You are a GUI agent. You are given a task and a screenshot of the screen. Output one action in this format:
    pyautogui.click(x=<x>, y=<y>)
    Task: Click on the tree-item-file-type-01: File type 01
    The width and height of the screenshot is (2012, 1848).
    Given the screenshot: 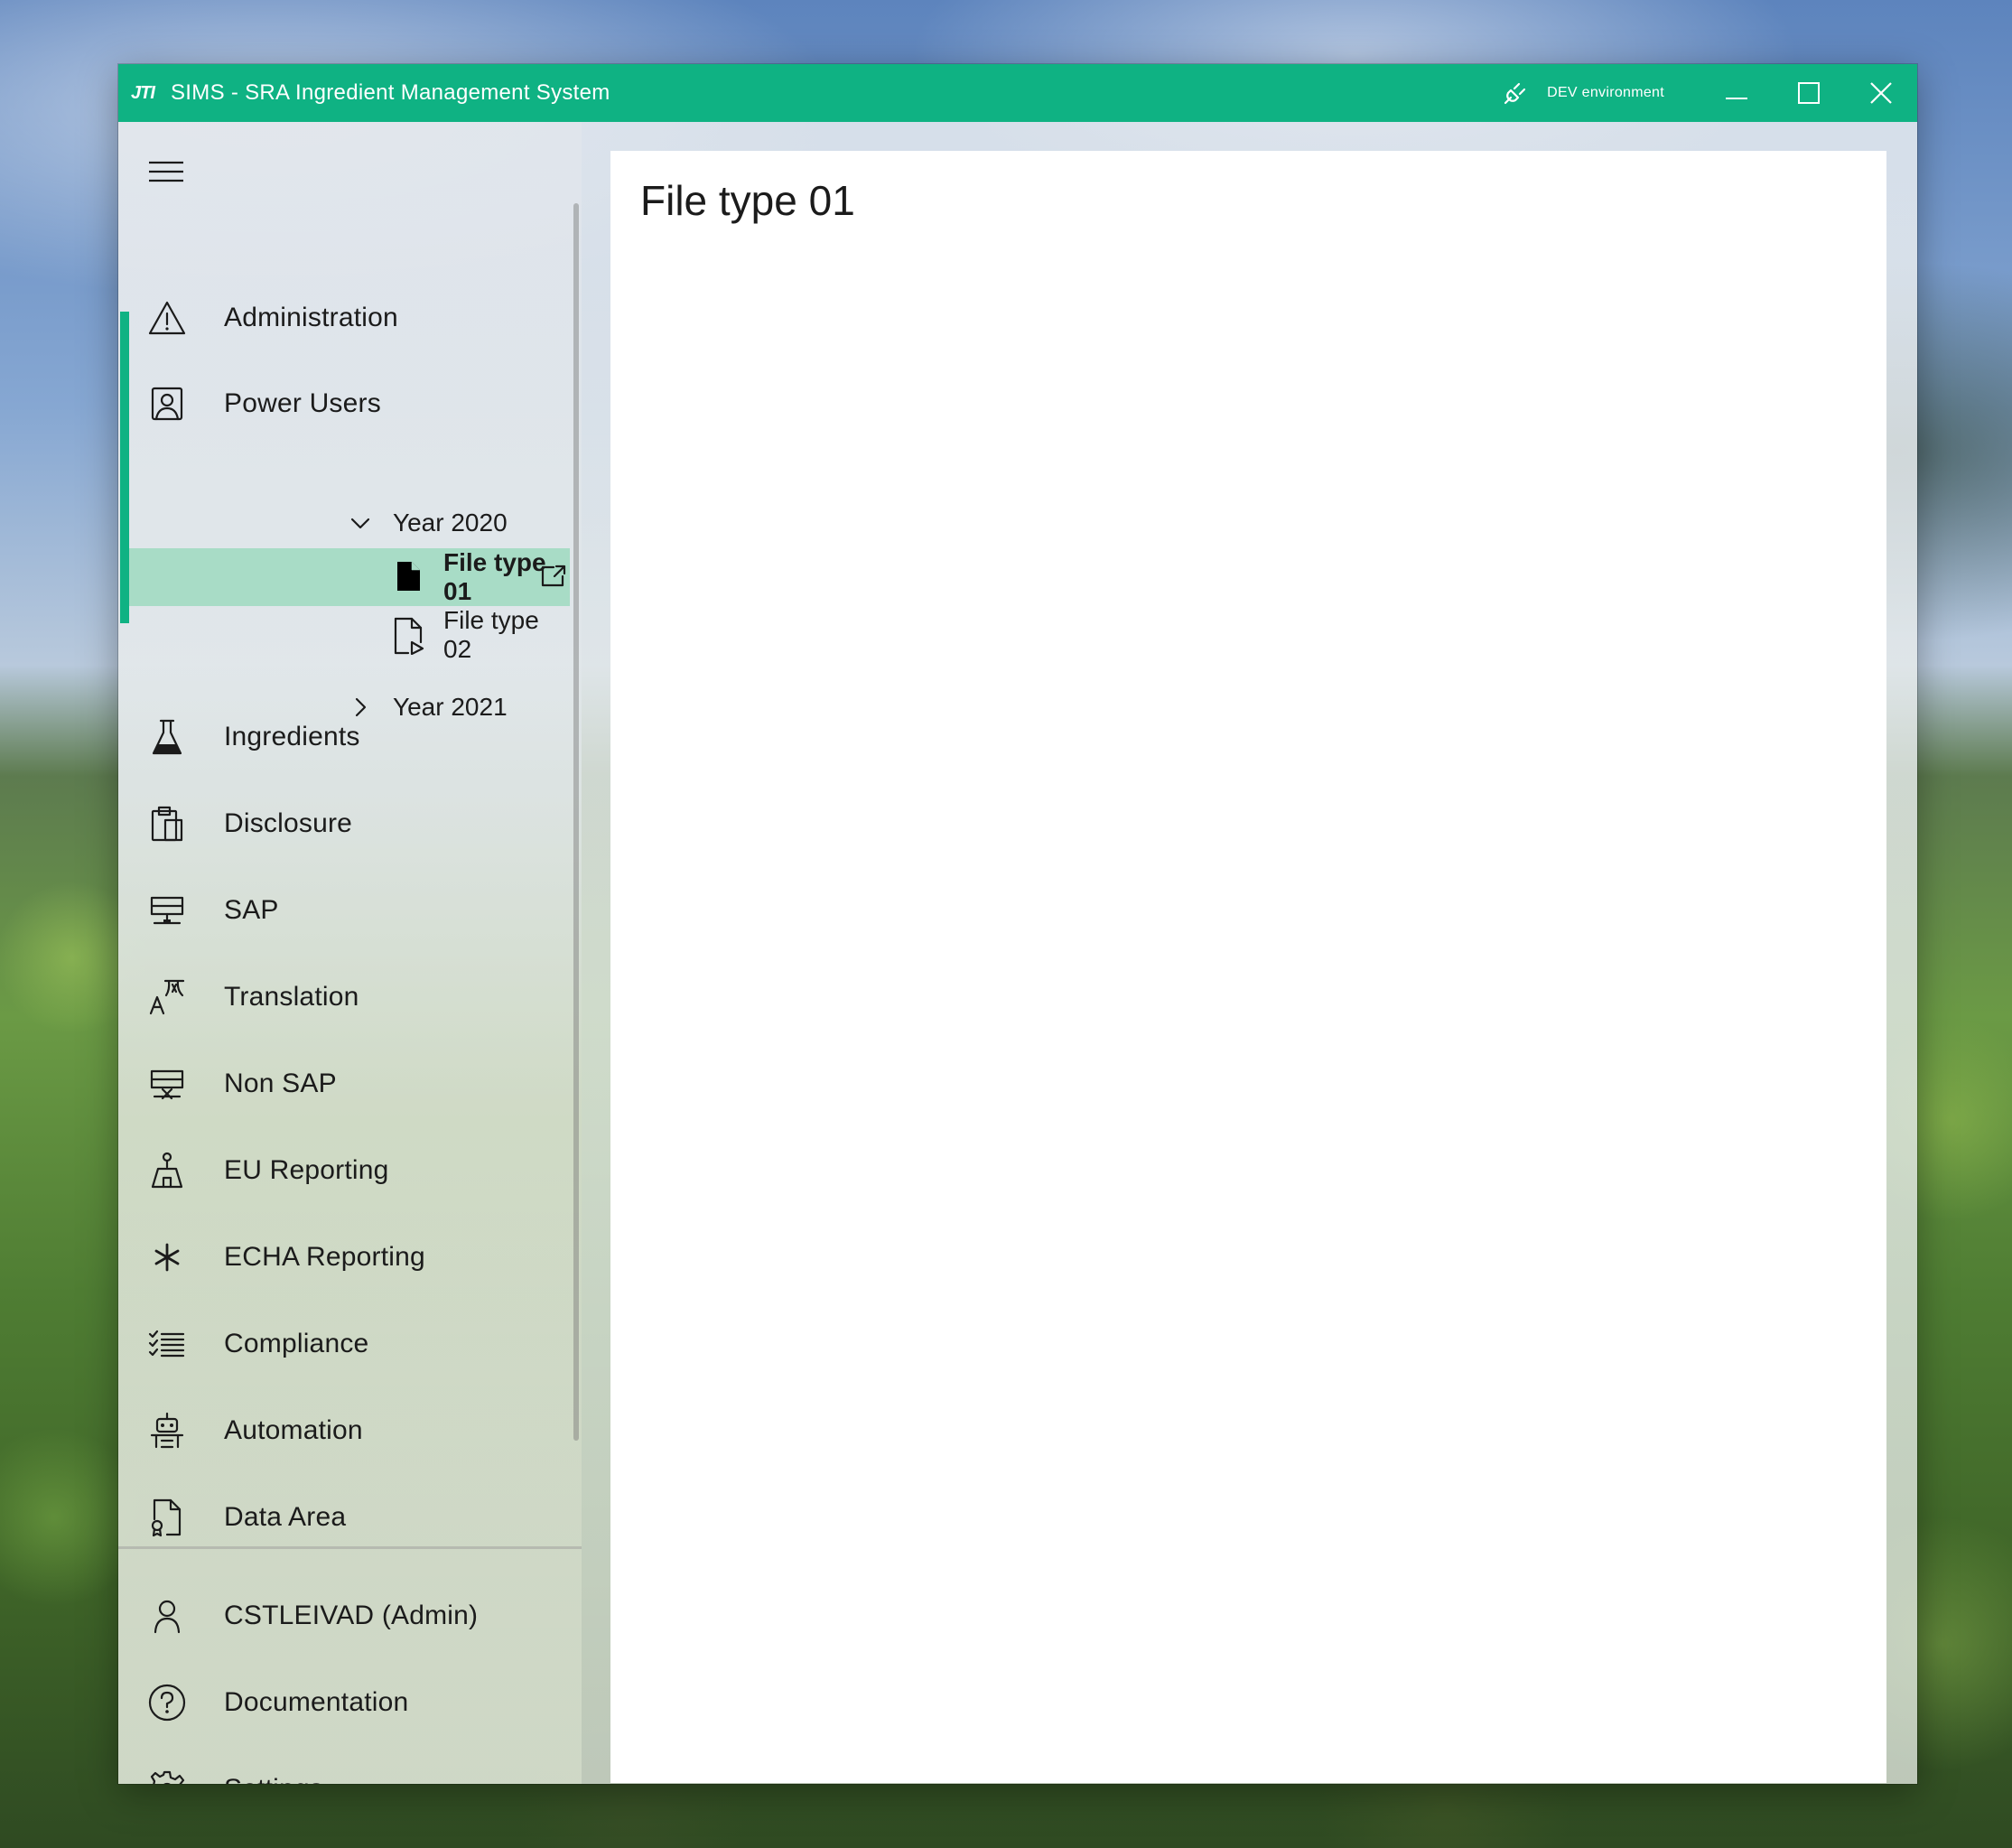 What is the action you would take?
    pyautogui.click(x=349, y=577)
    